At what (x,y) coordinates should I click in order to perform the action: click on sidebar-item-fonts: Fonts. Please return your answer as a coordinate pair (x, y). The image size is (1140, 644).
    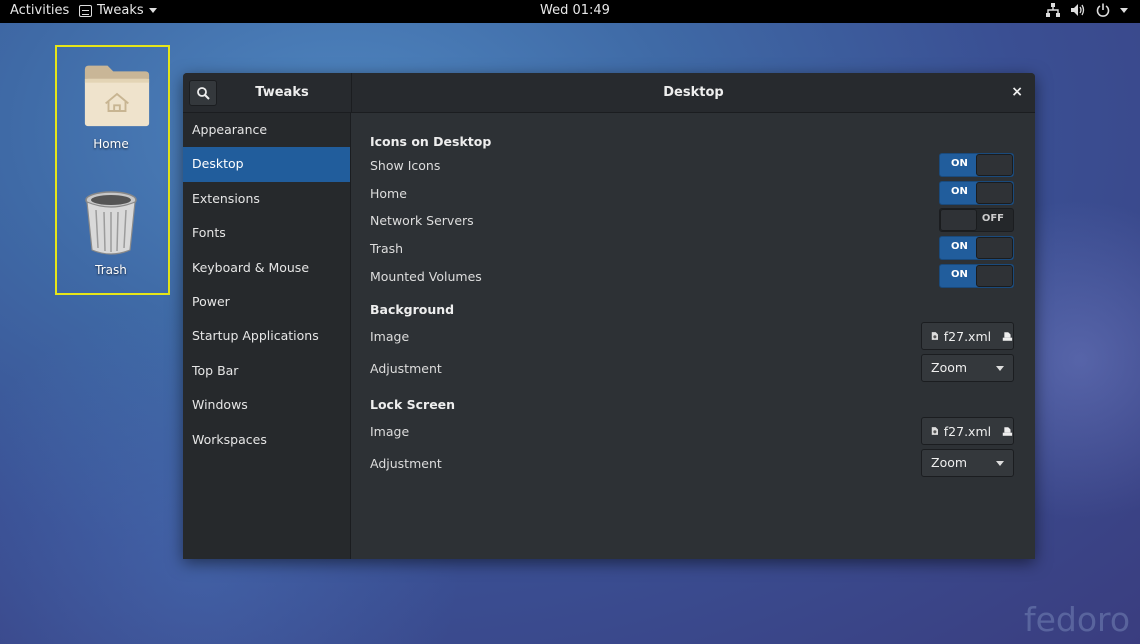
    Looking at the image, I should click on (266, 233).